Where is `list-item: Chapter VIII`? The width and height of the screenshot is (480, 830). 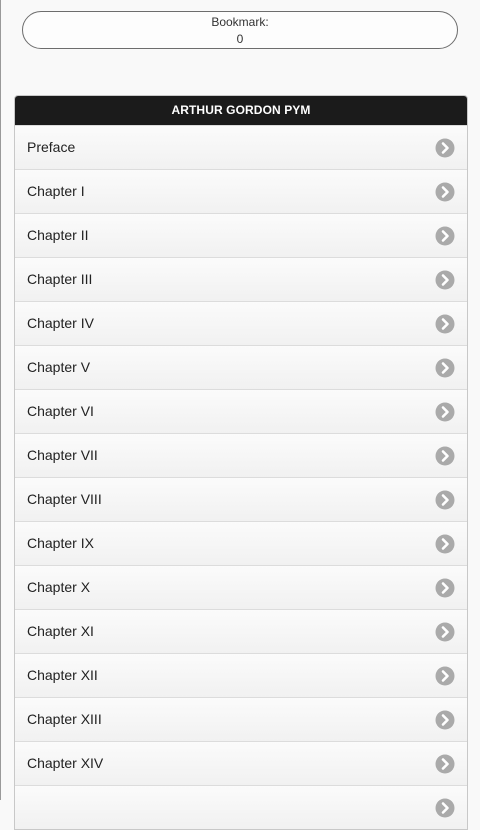 list-item: Chapter VIII is located at coordinates (241, 499).